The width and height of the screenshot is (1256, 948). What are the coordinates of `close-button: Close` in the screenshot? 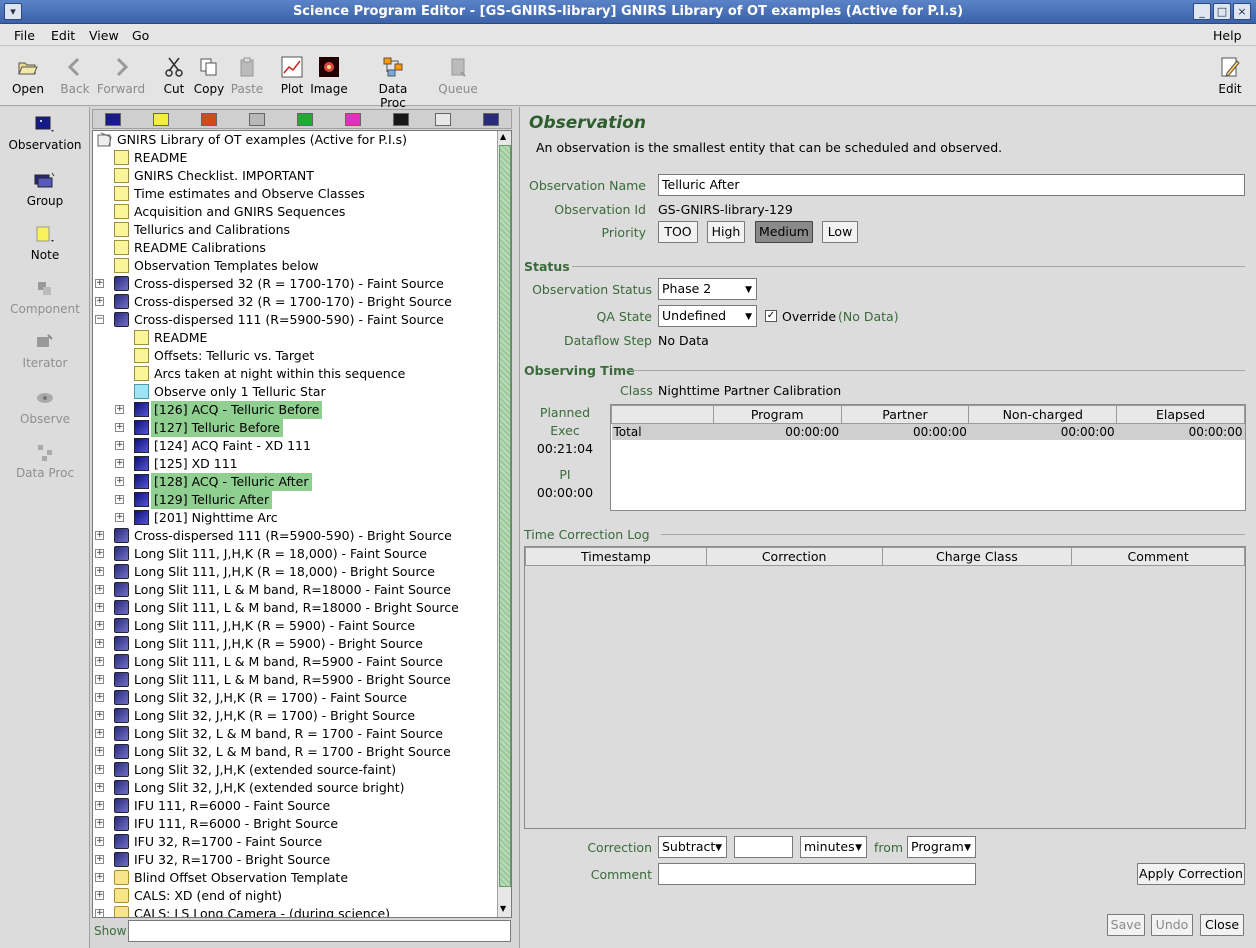 It's located at (1222, 925).